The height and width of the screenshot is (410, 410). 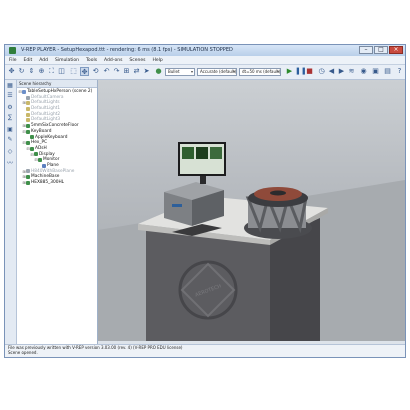 I want to click on menu-tools: Tools, so click(x=91, y=60).